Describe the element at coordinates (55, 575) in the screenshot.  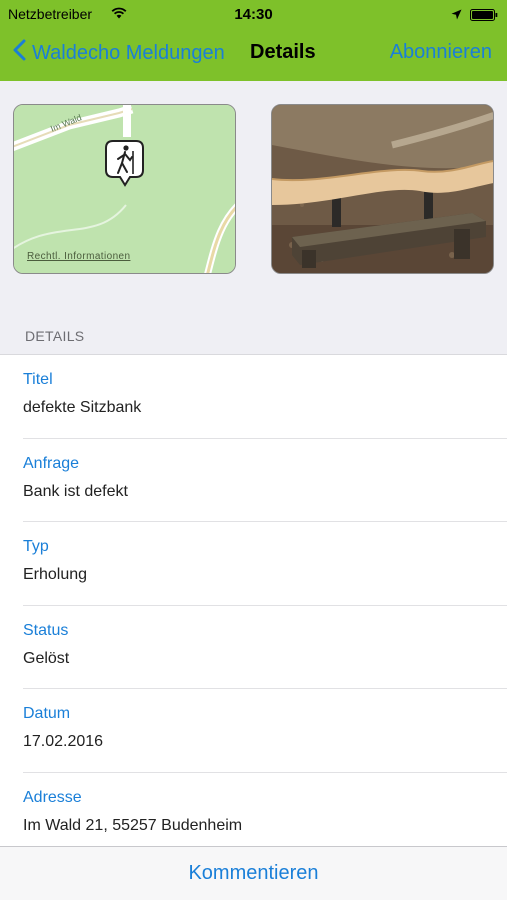
I see `detail-value: Erholung` at that location.